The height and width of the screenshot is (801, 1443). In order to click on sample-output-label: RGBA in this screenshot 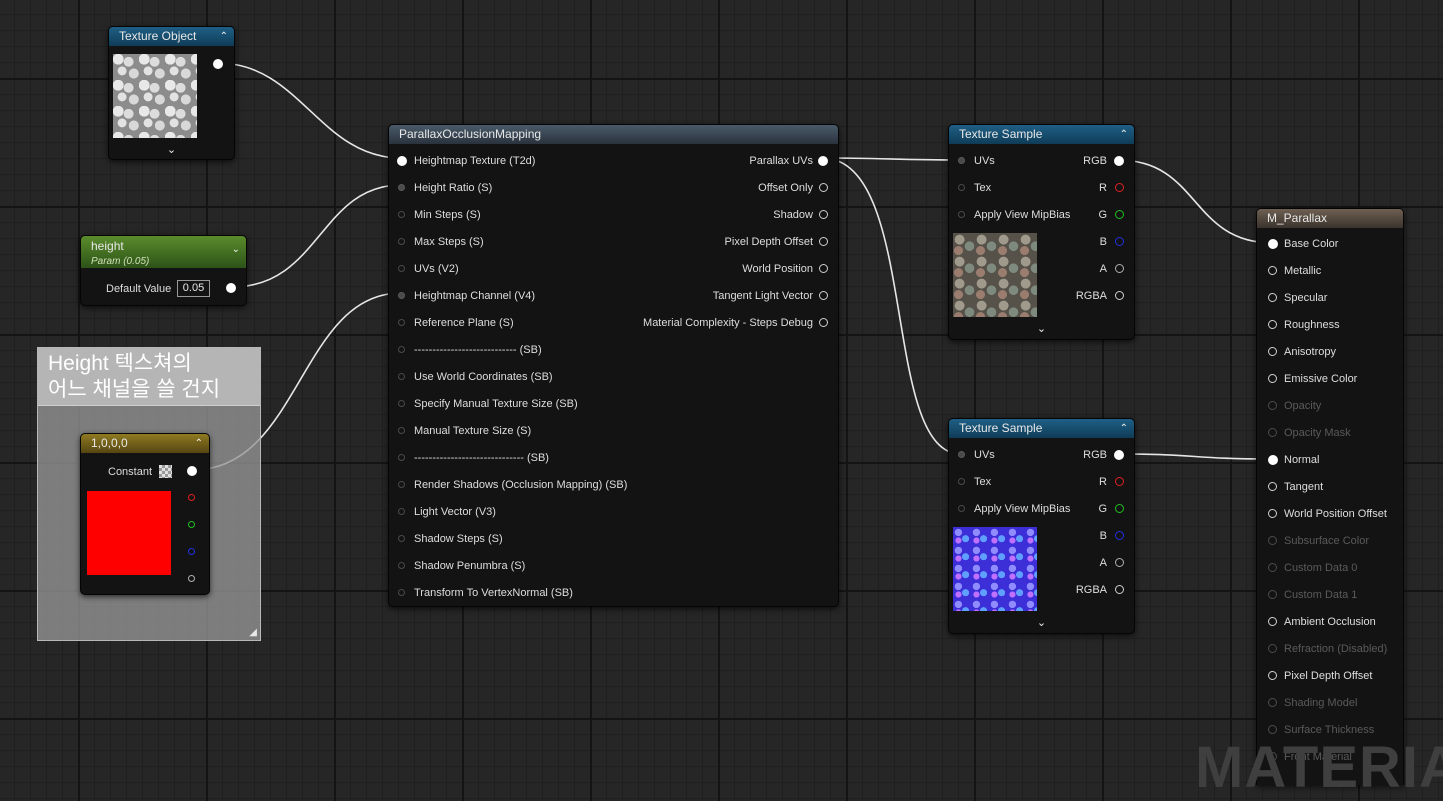, I will do `click(1091, 296)`.